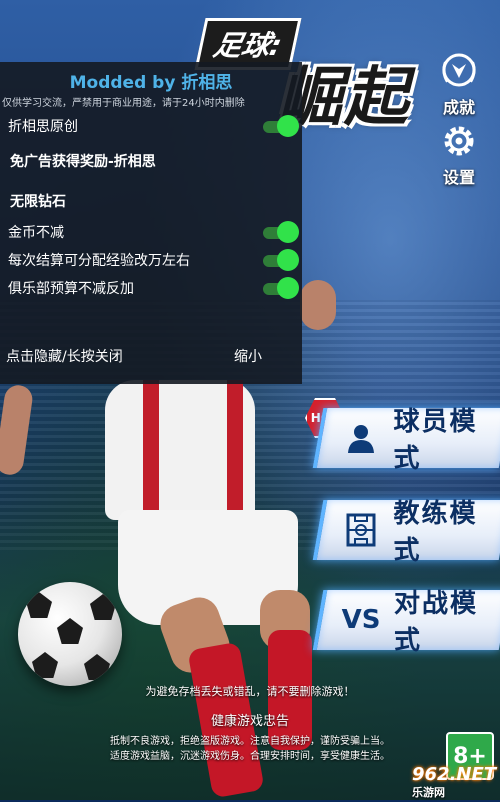 The height and width of the screenshot is (802, 500). Describe the element at coordinates (250, 691) in the screenshot. I see `save-warning-text: 为避免存档丢失或错乱，请不要删除游戏！` at that location.